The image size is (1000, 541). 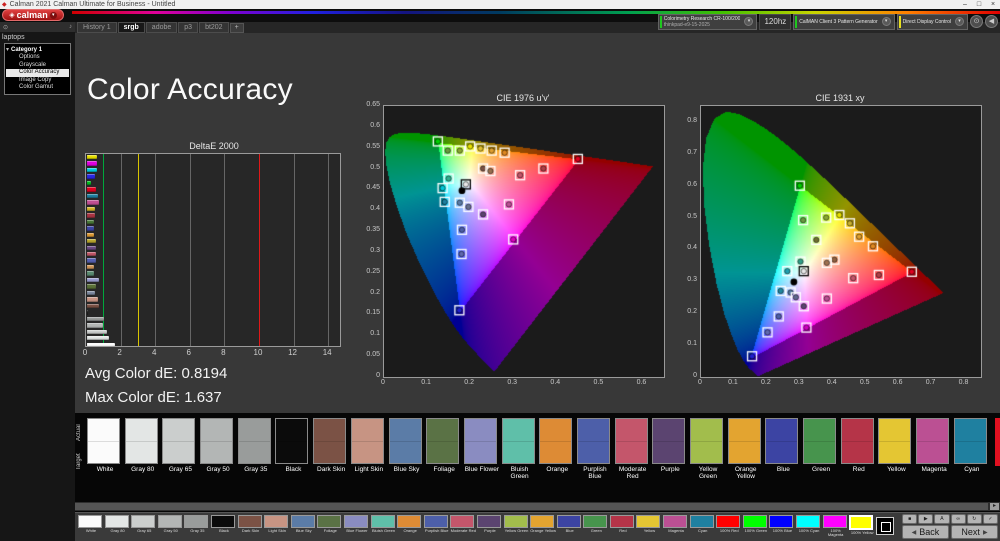 I want to click on tree-category: ▾ Category 1, so click(x=37, y=50).